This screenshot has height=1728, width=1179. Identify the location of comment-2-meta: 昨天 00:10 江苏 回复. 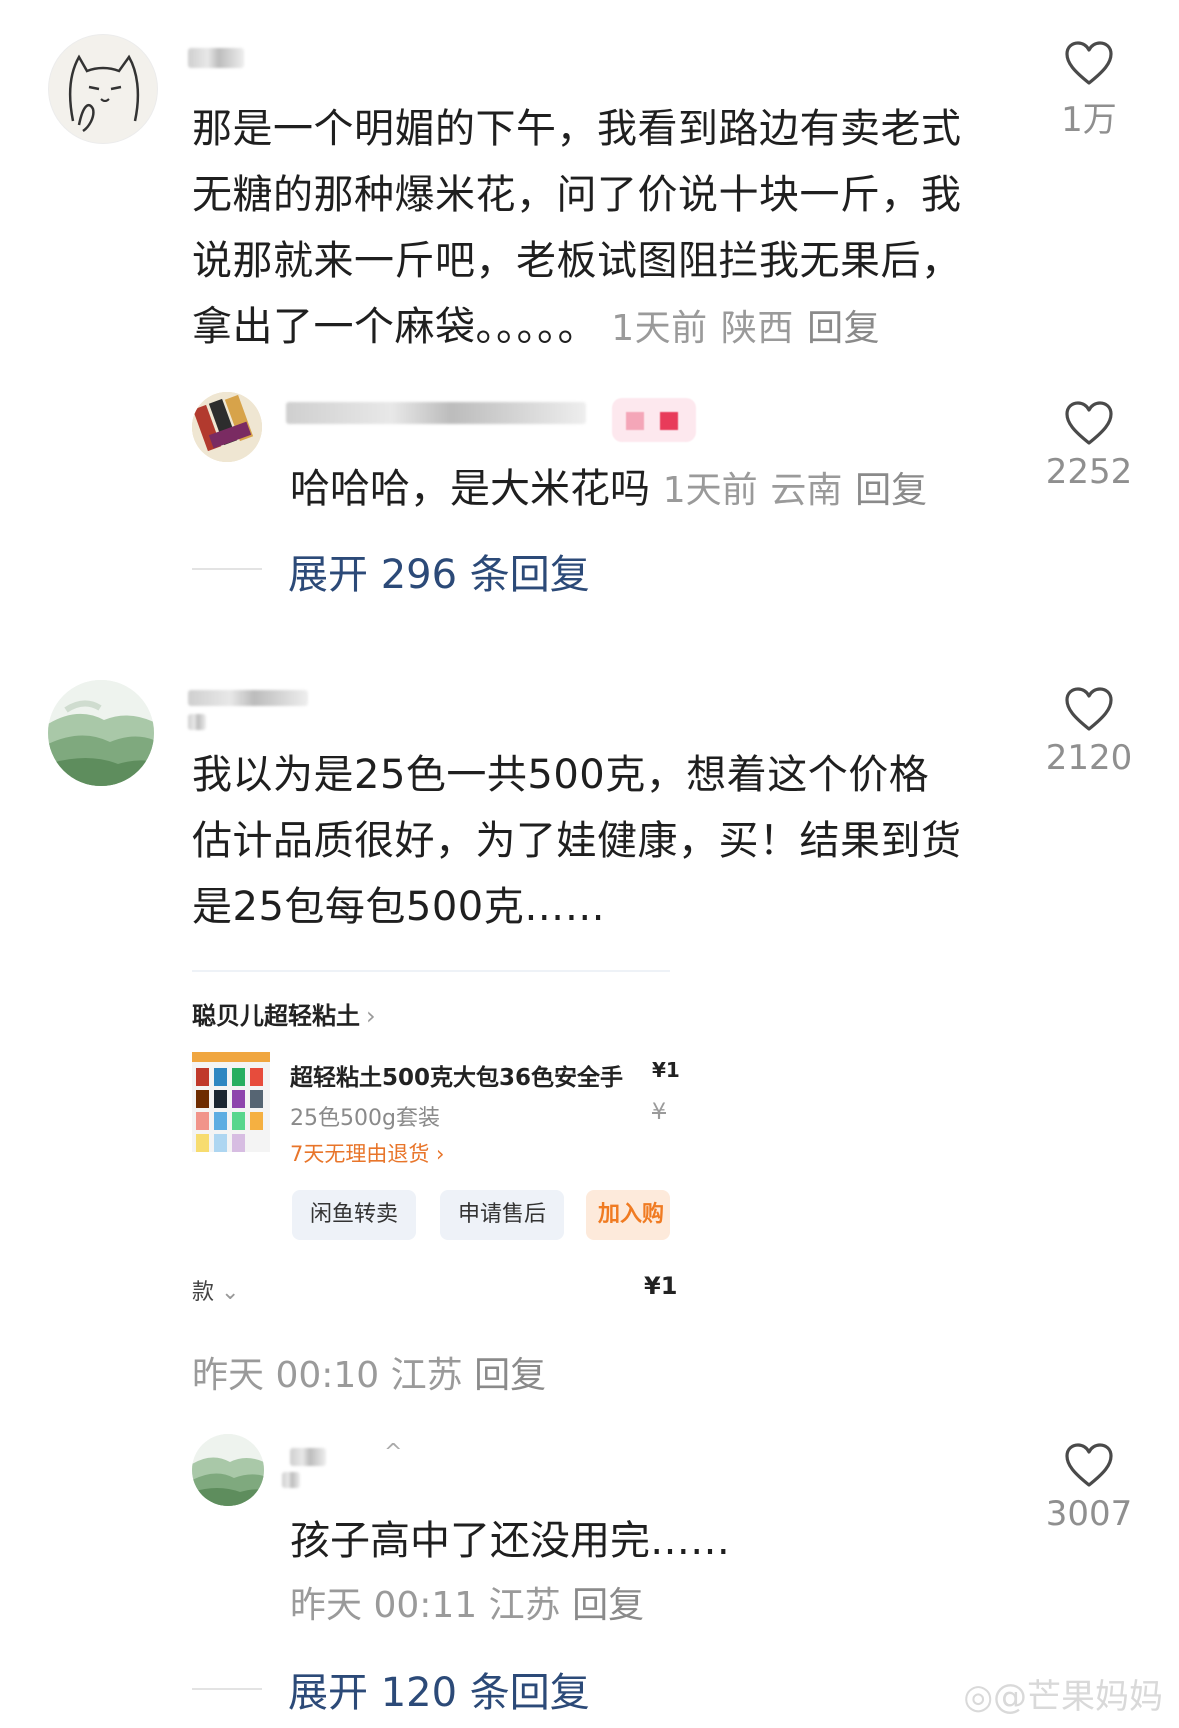
(369, 1372).